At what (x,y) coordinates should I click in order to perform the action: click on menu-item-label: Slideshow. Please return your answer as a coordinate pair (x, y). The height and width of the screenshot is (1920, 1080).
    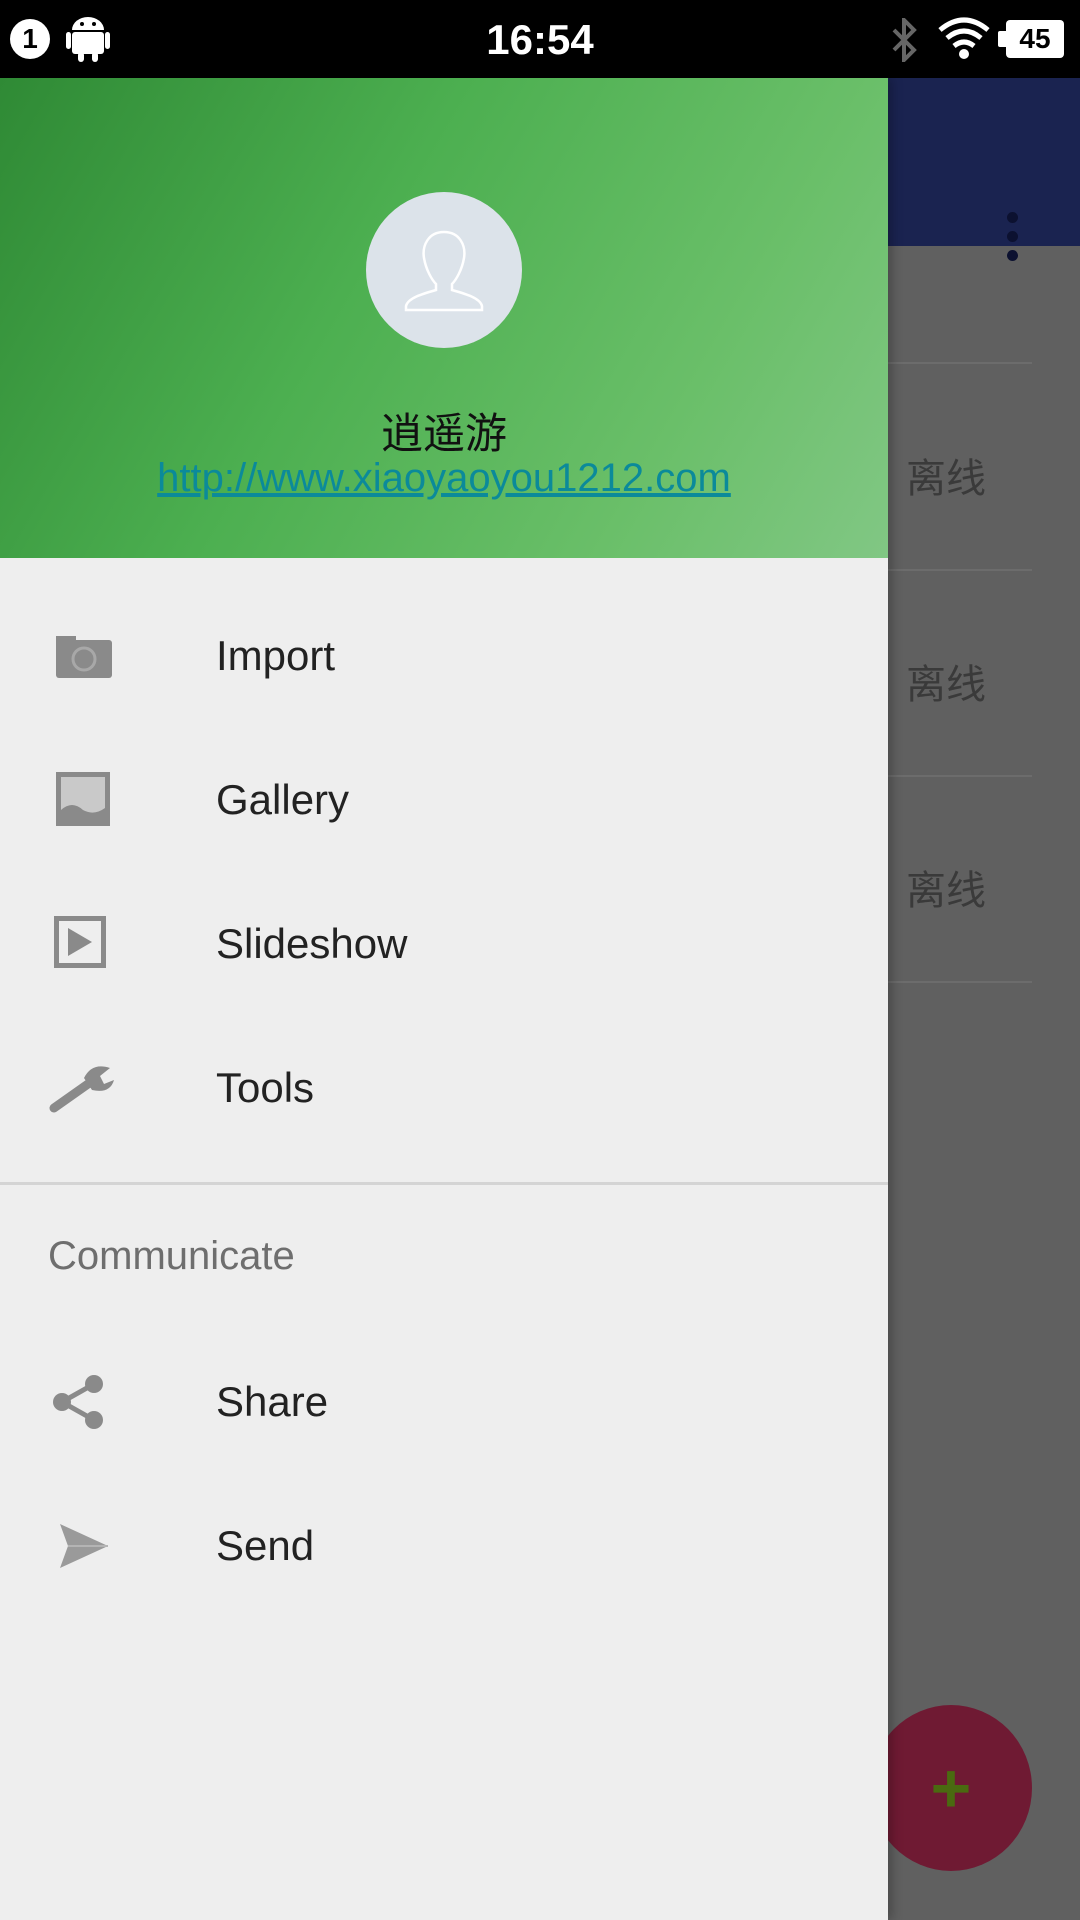
    Looking at the image, I should click on (312, 943).